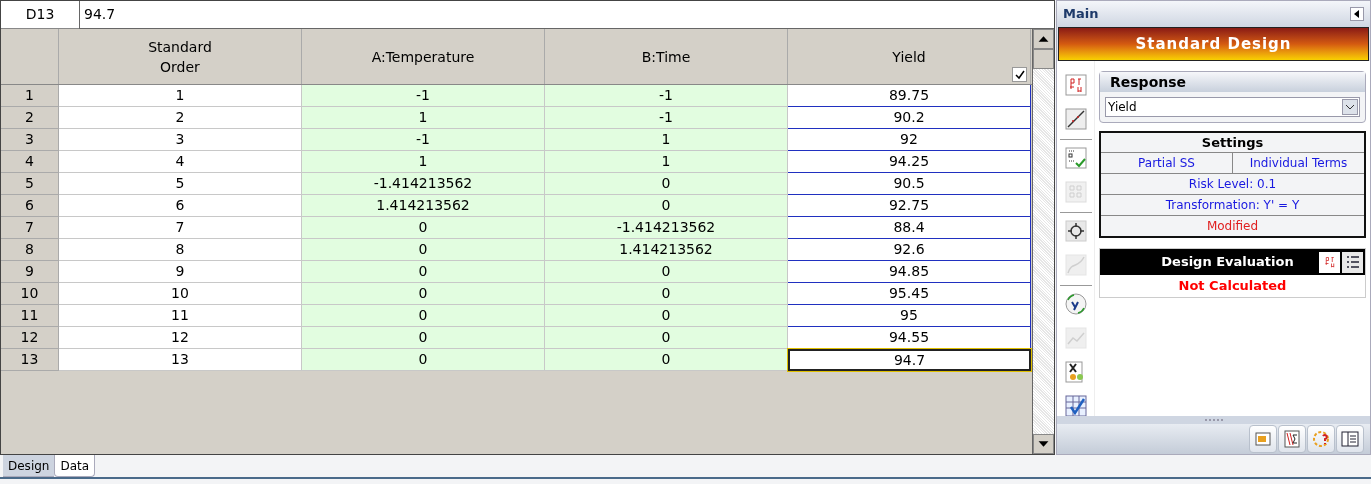 The image size is (1371, 484). Describe the element at coordinates (1075, 119) in the screenshot. I see `trend-line-icon` at that location.